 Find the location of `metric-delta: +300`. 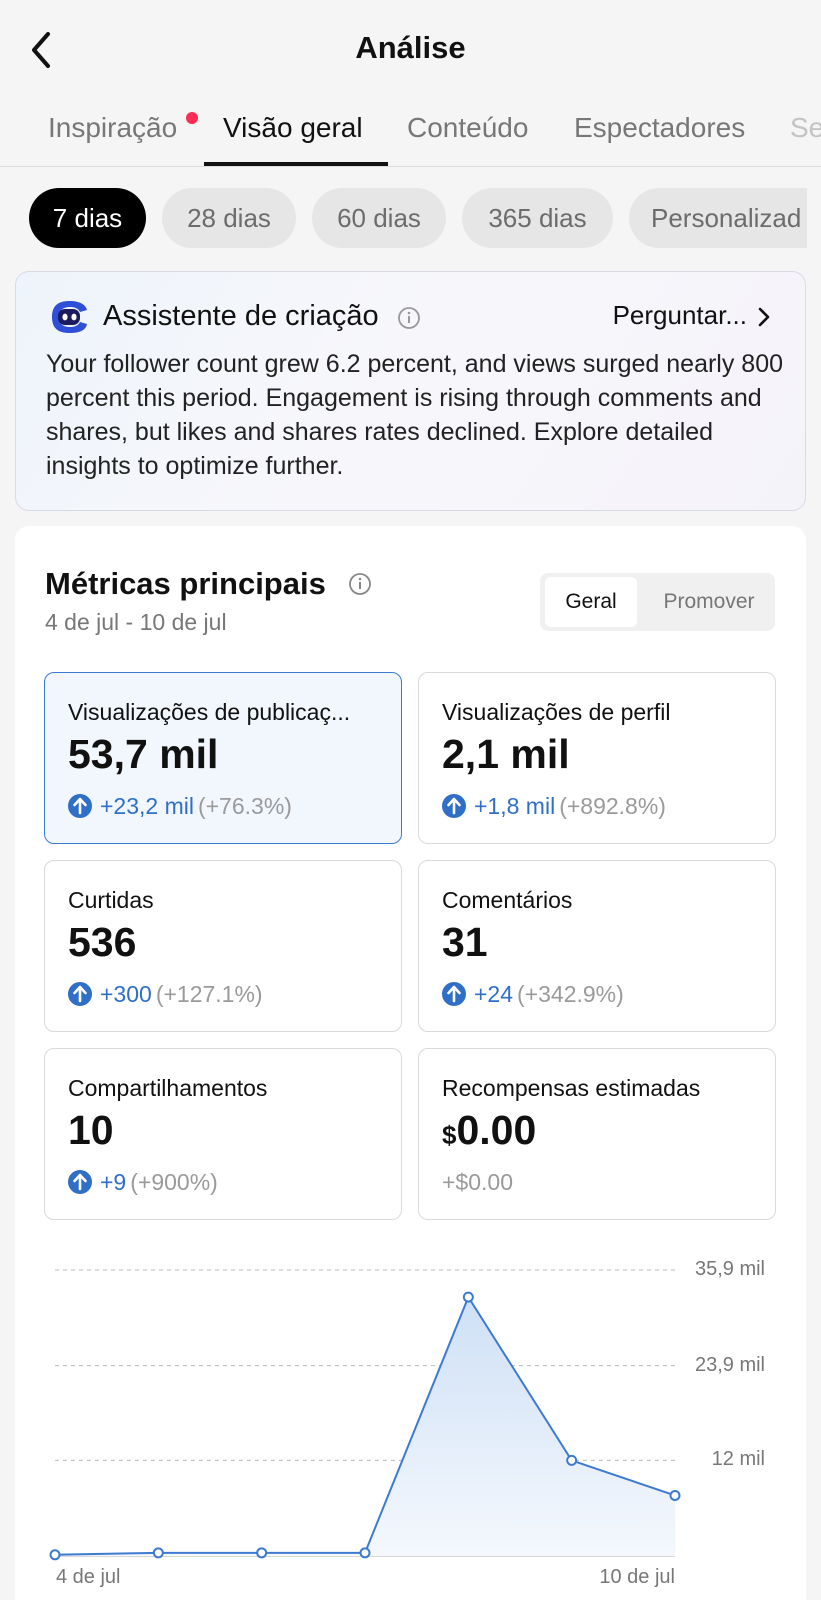

metric-delta: +300 is located at coordinates (126, 994).